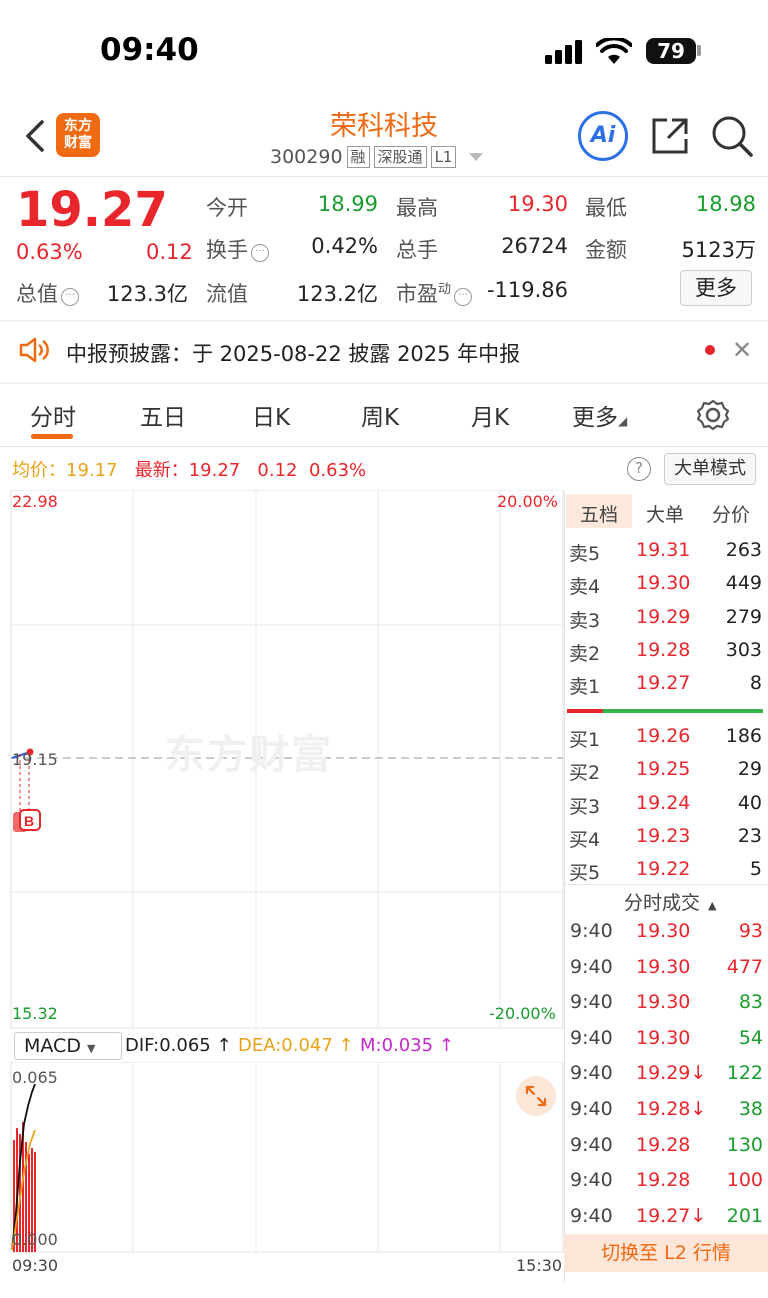 This screenshot has height=1298, width=768. Describe the element at coordinates (237, 249) in the screenshot. I see `turnover-label: 换手 ···` at that location.